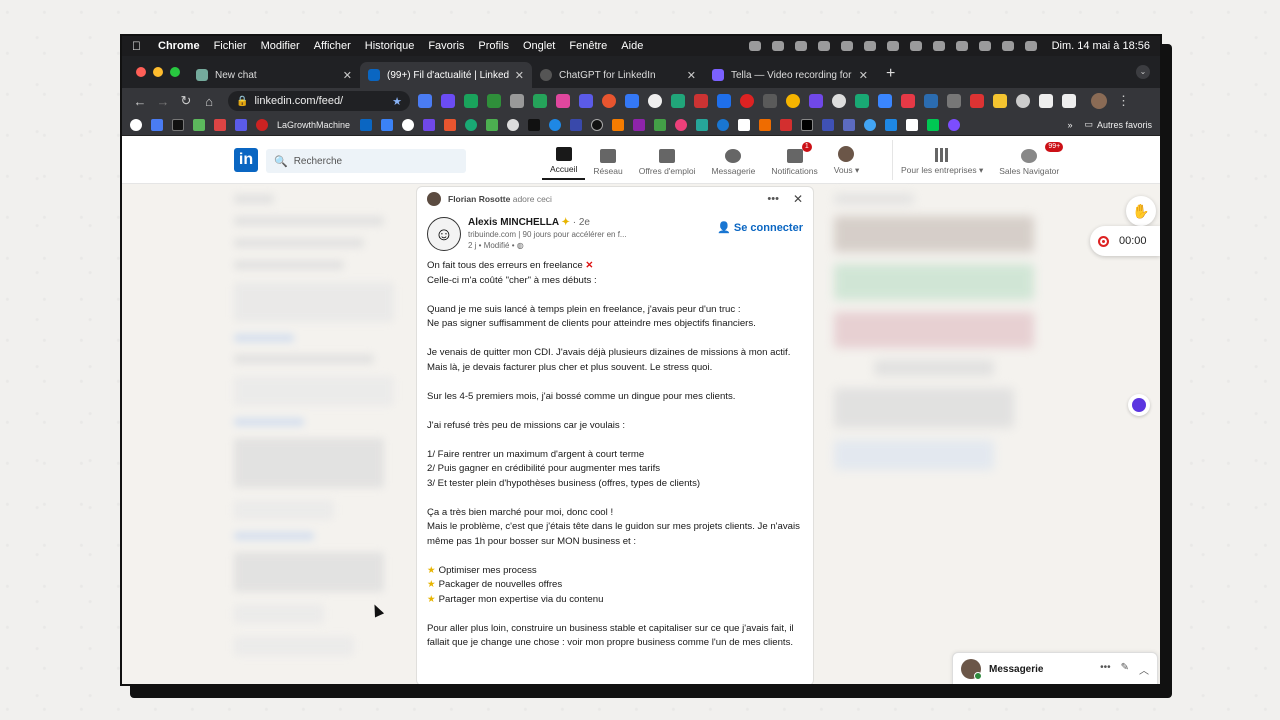 The height and width of the screenshot is (720, 1280). Describe the element at coordinates (397, 101) in the screenshot. I see `bookmark-star-icon: ★` at that location.